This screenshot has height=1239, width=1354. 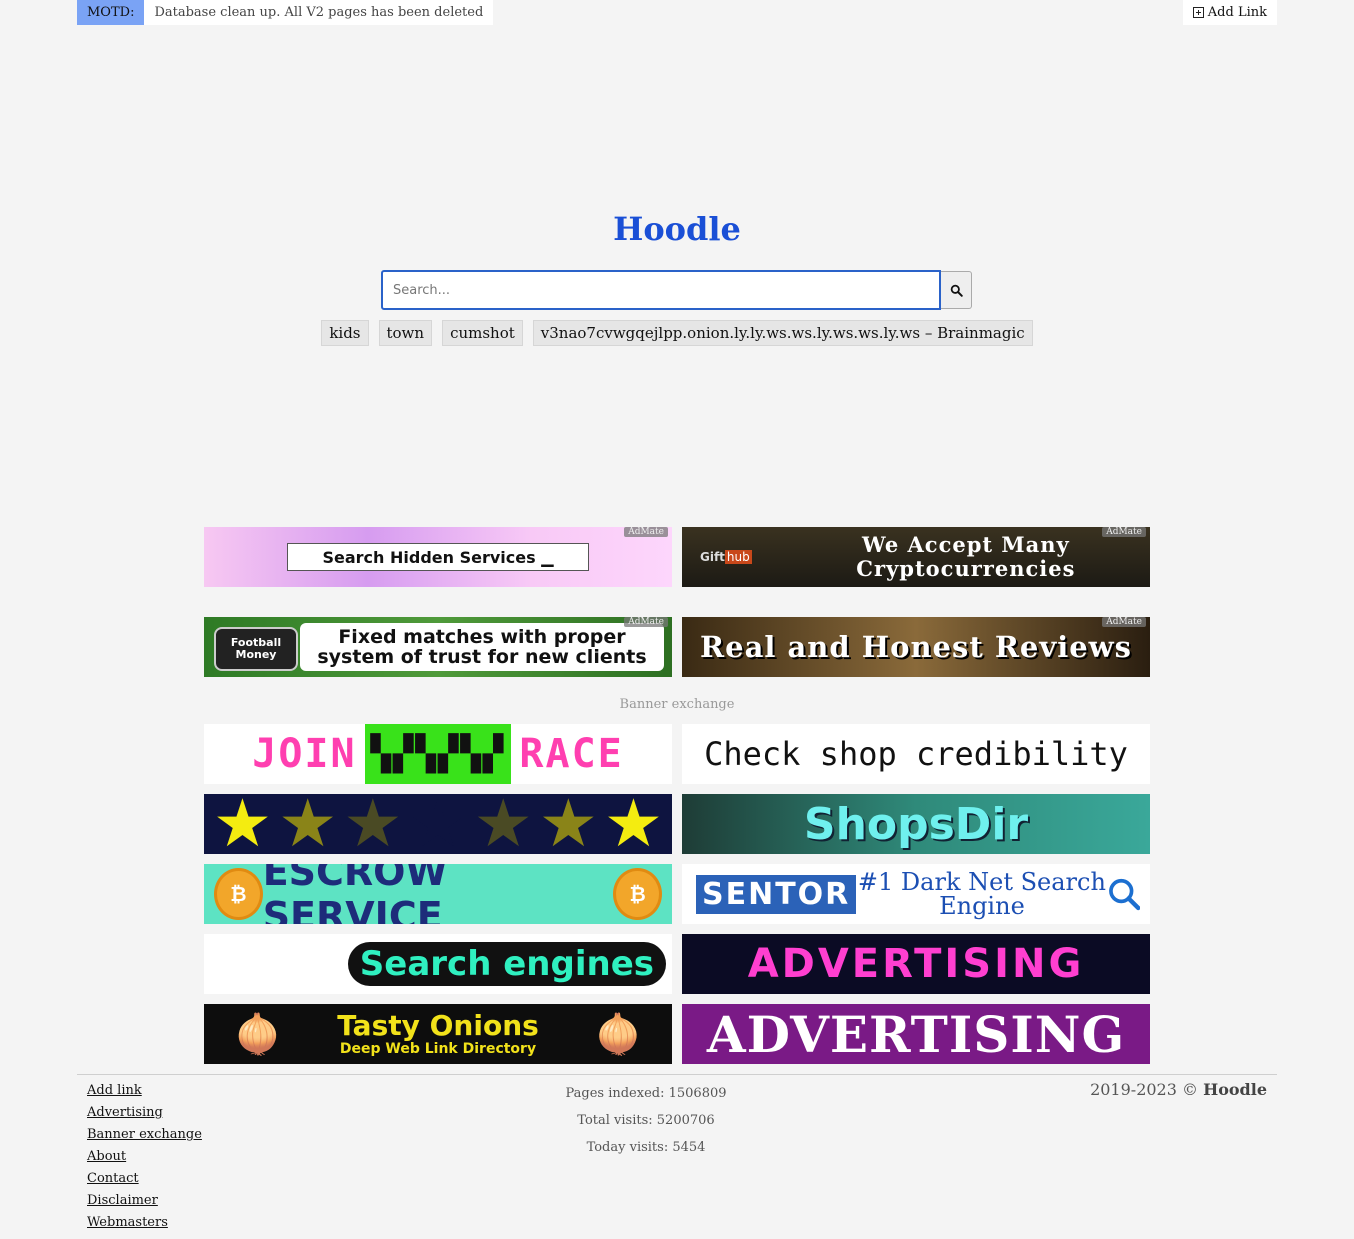 I want to click on banner-text: ShopsDir, so click(x=916, y=824).